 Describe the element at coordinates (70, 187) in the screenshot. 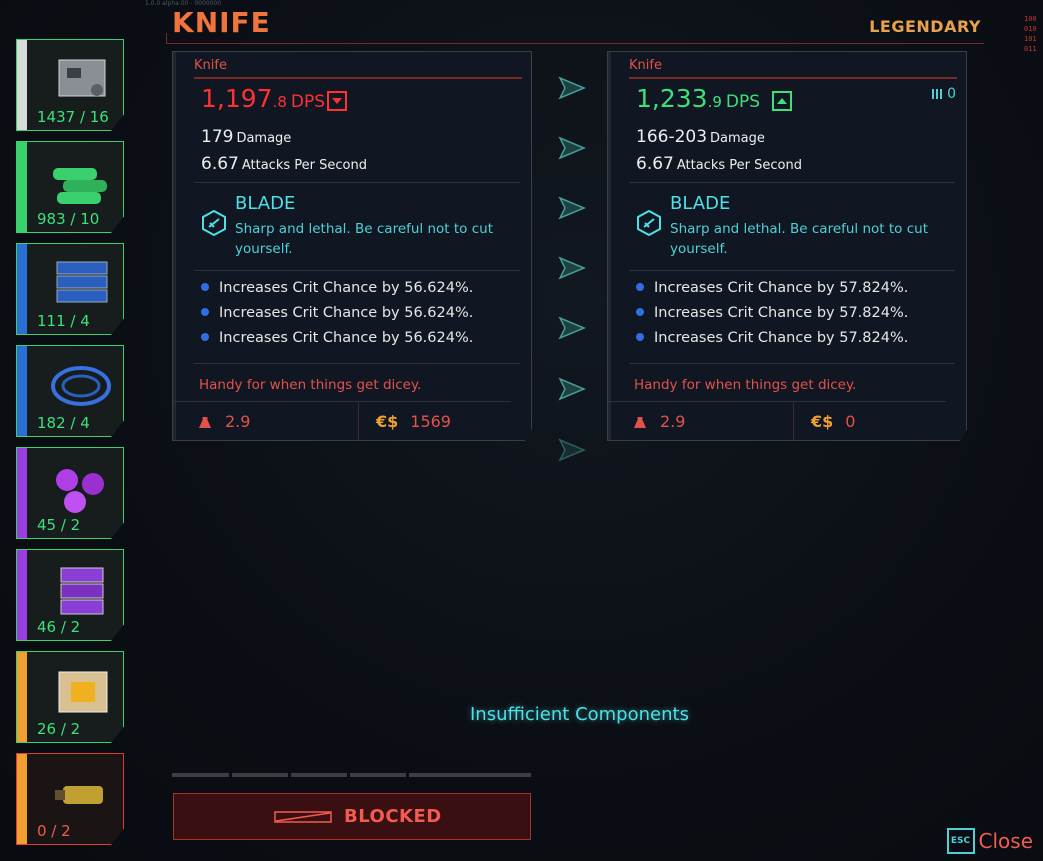

I see `component-tile-uncommon: 983 / 10` at that location.